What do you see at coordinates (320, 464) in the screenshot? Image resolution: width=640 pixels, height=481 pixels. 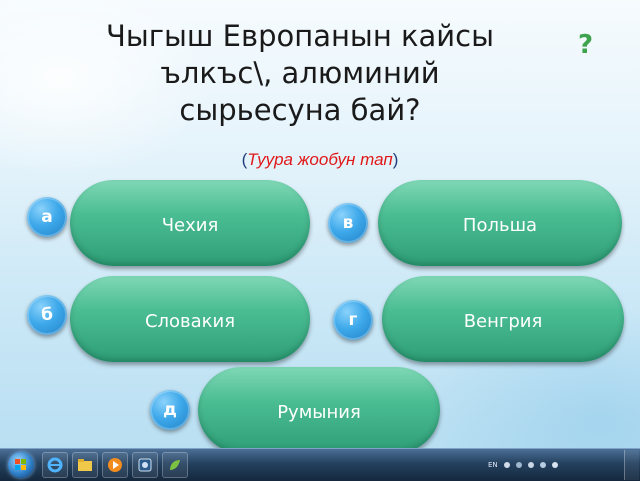 I see `taskbar: EN` at bounding box center [320, 464].